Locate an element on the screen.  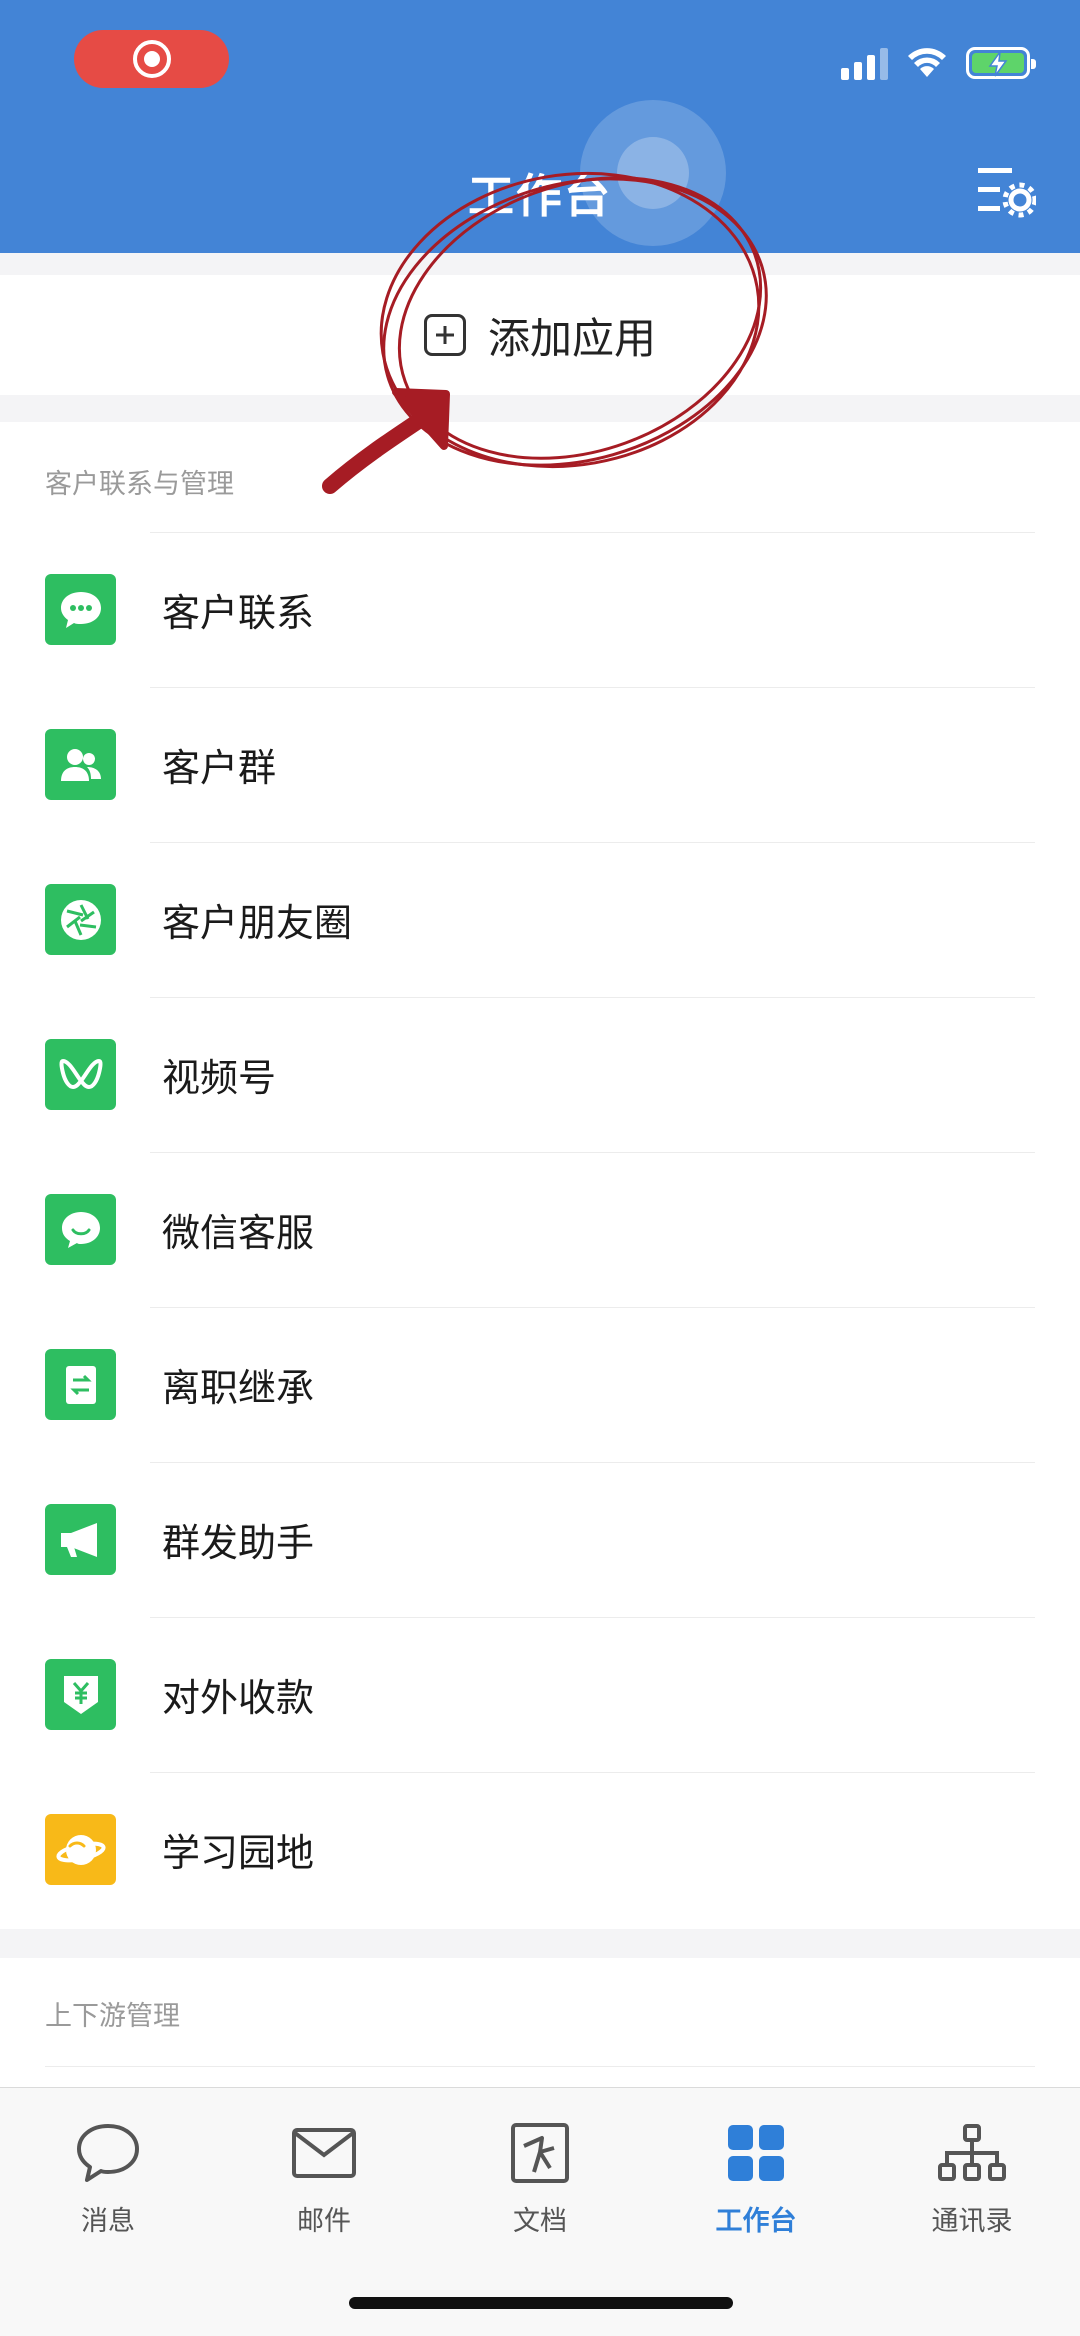
app-item-label: 客户群 is located at coordinates (219, 768).